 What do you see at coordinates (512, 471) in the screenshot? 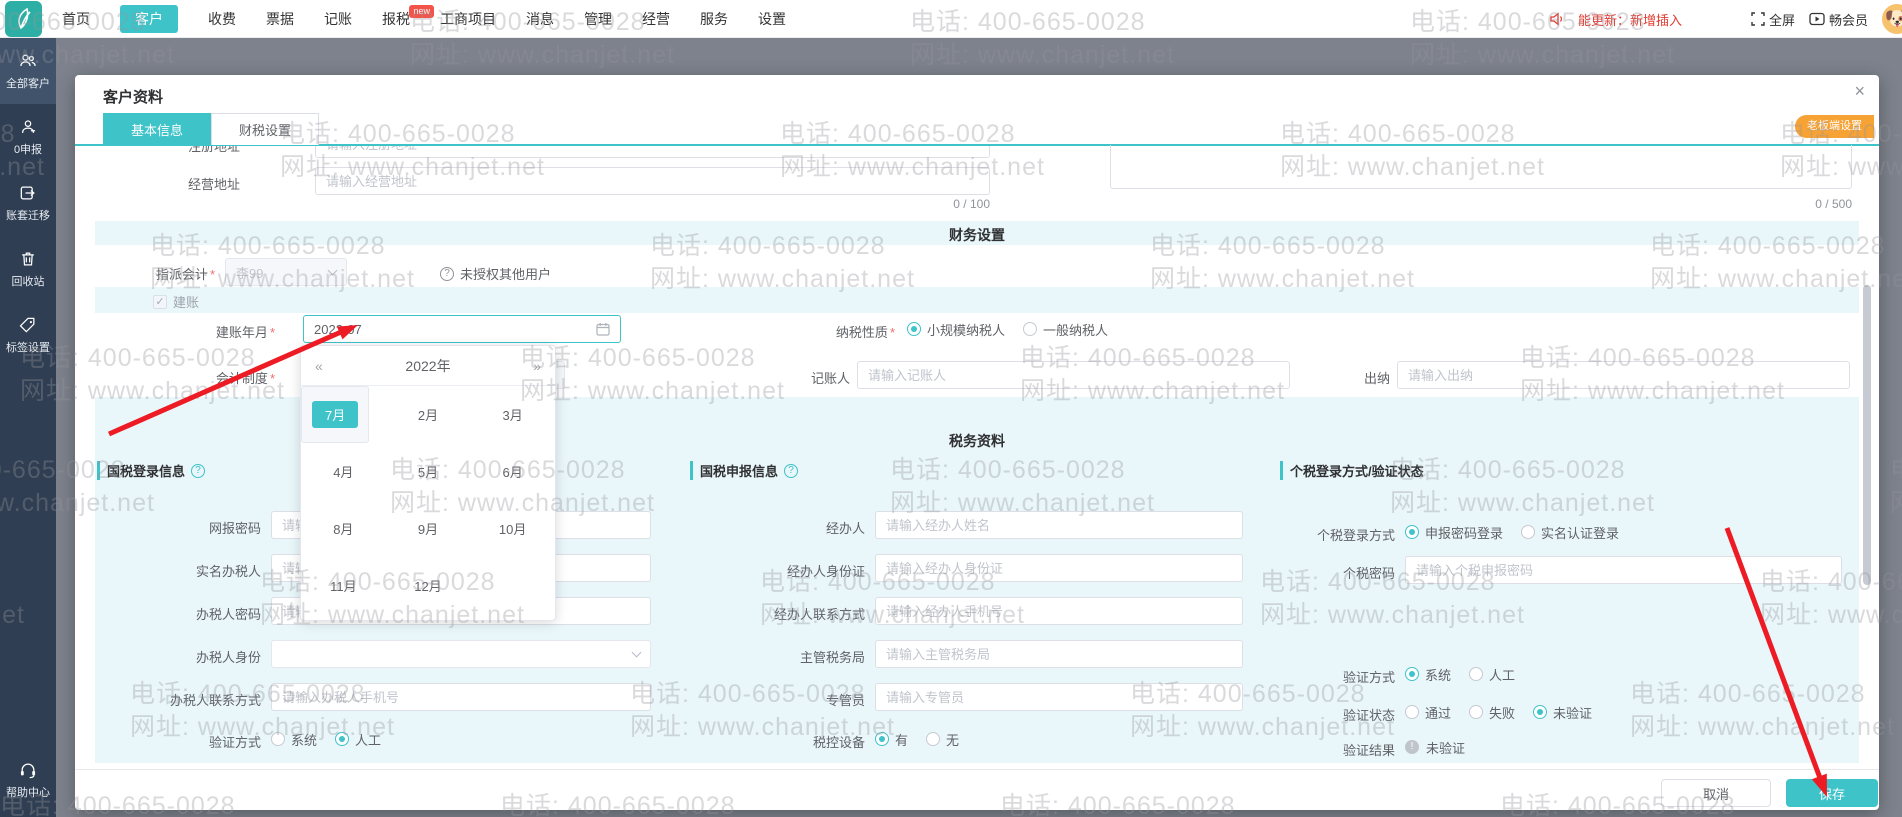
I see `month-cell-6: 6月` at bounding box center [512, 471].